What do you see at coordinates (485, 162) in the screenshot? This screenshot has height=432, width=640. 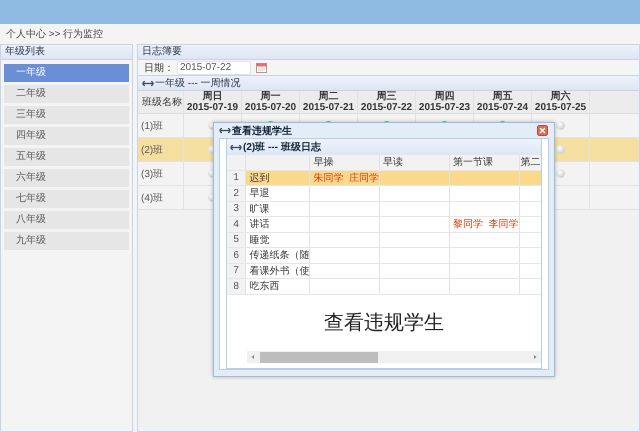 I see `column-header: 第一节课` at bounding box center [485, 162].